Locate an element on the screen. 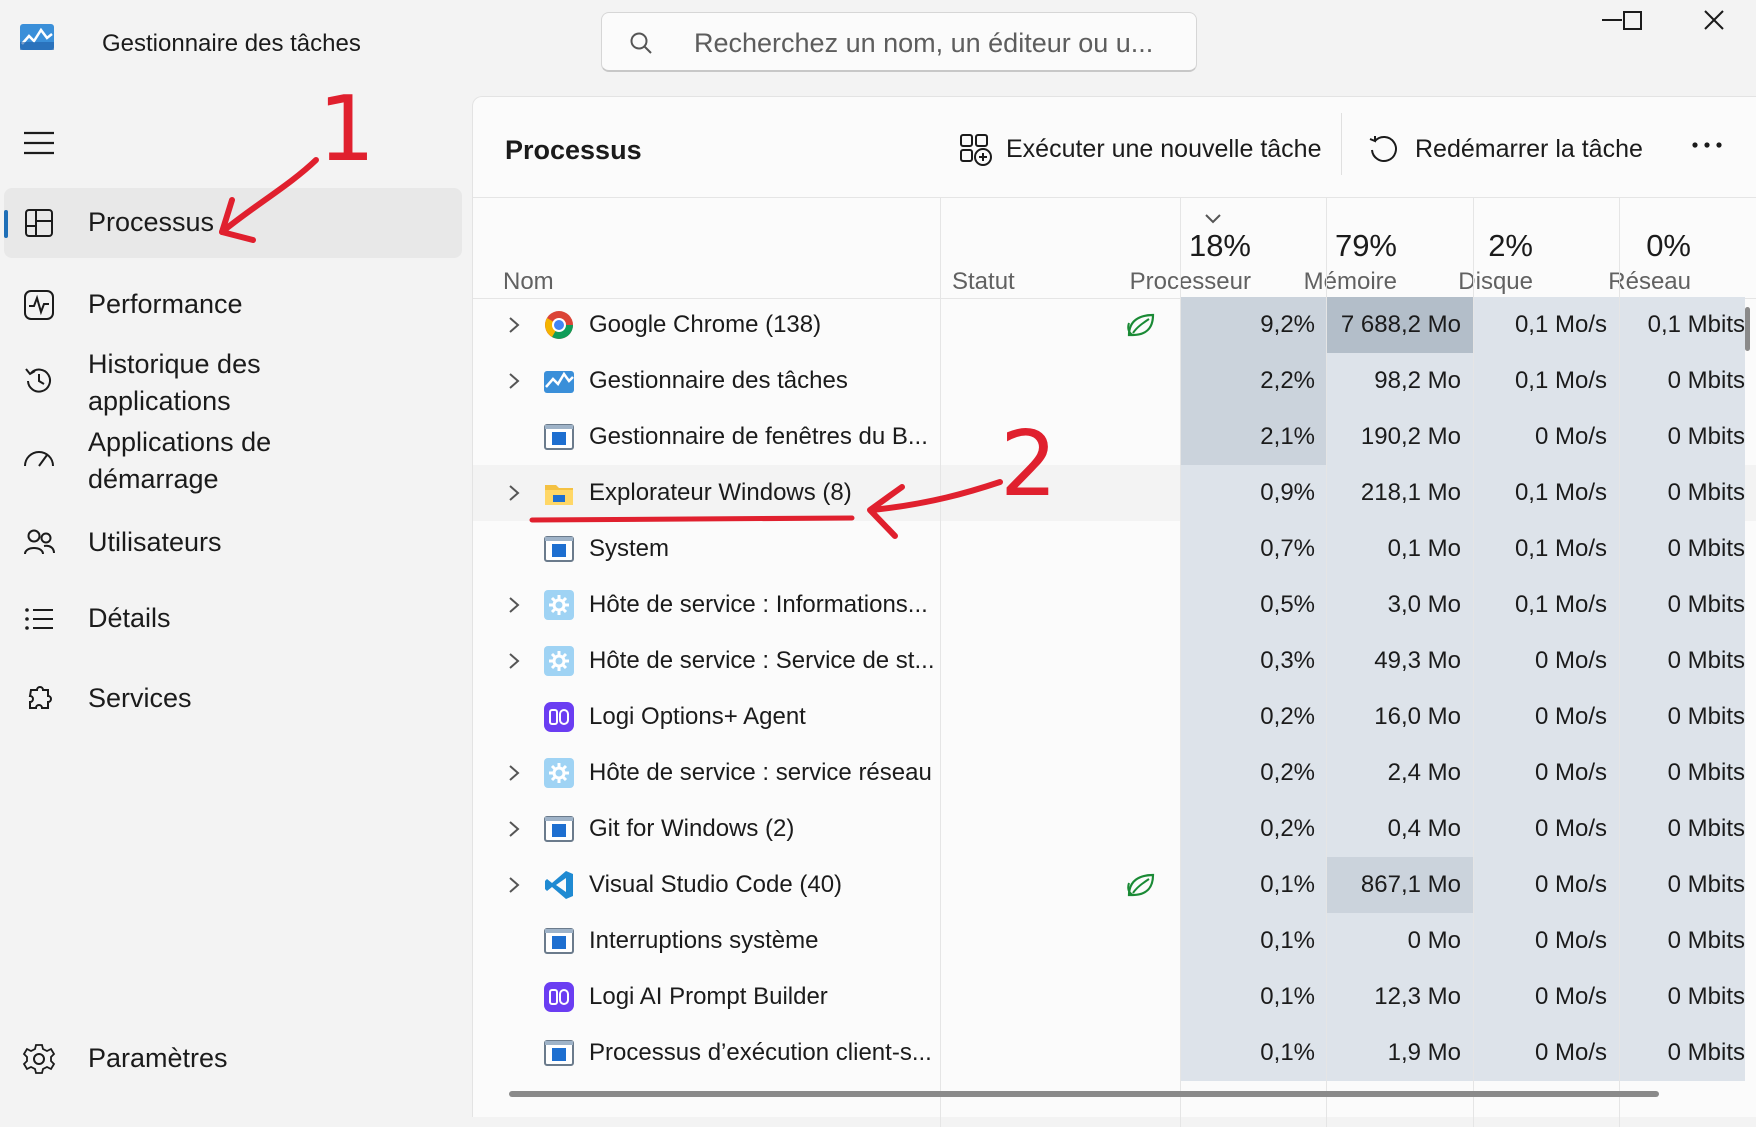 The width and height of the screenshot is (1756, 1127). column-header-status: Statut is located at coordinates (983, 282).